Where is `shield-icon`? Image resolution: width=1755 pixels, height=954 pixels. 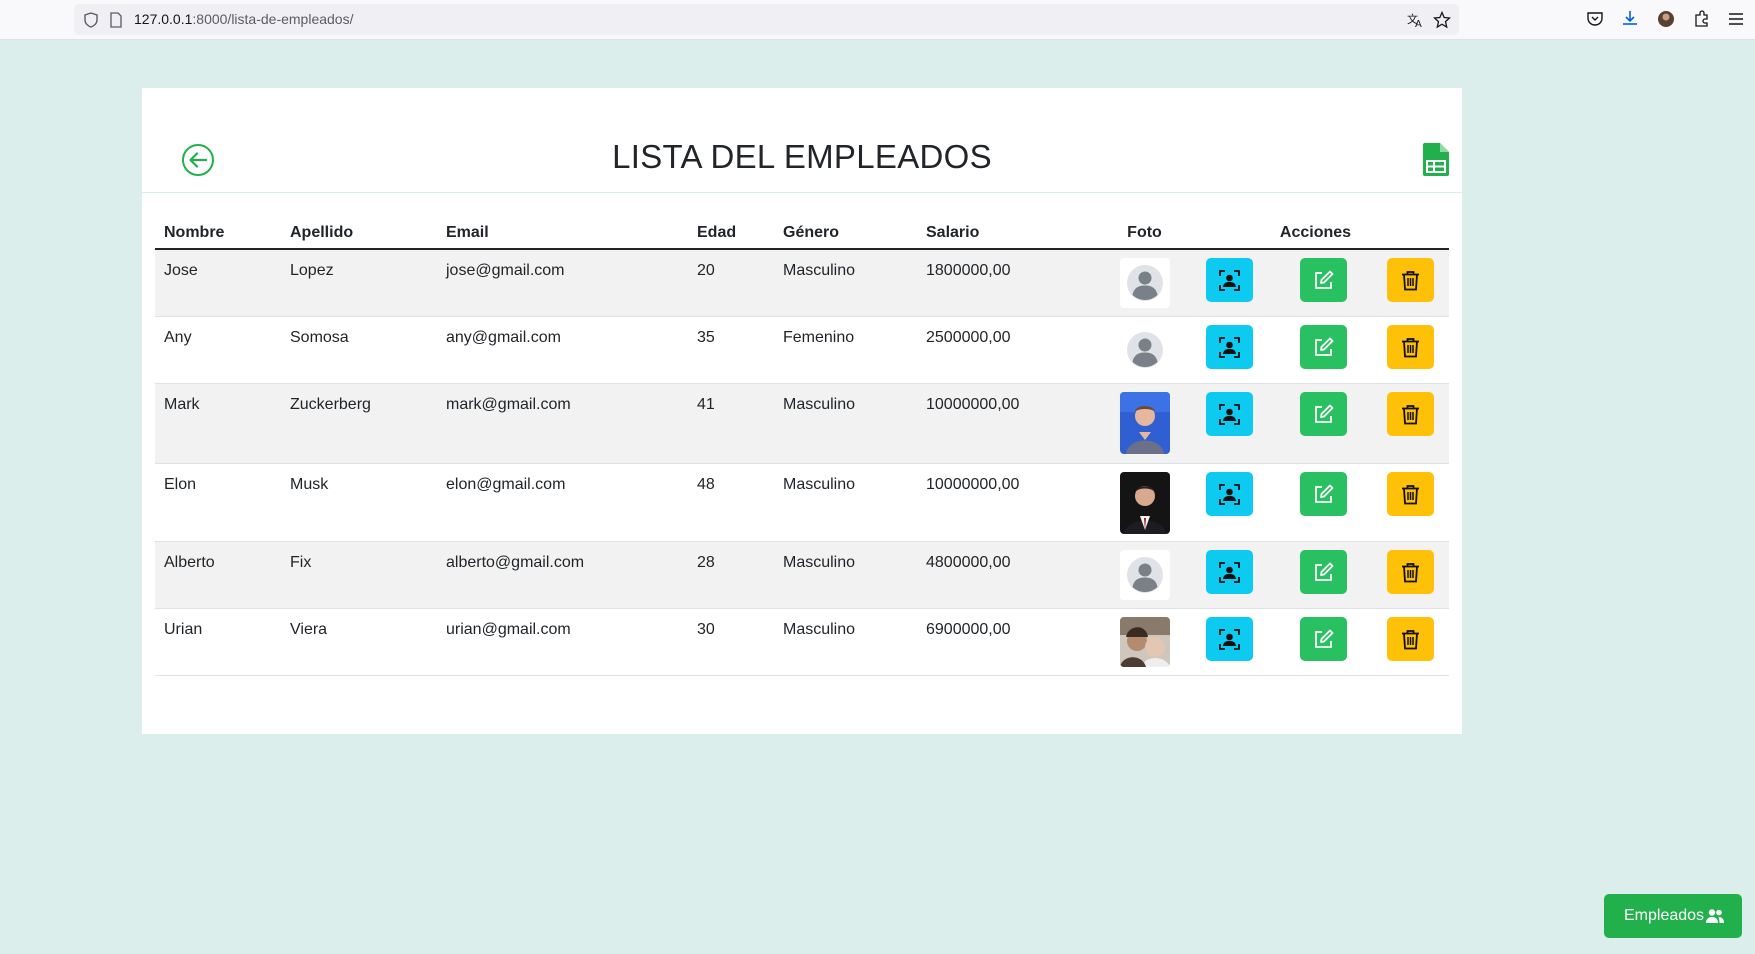
shield-icon is located at coordinates (91, 20).